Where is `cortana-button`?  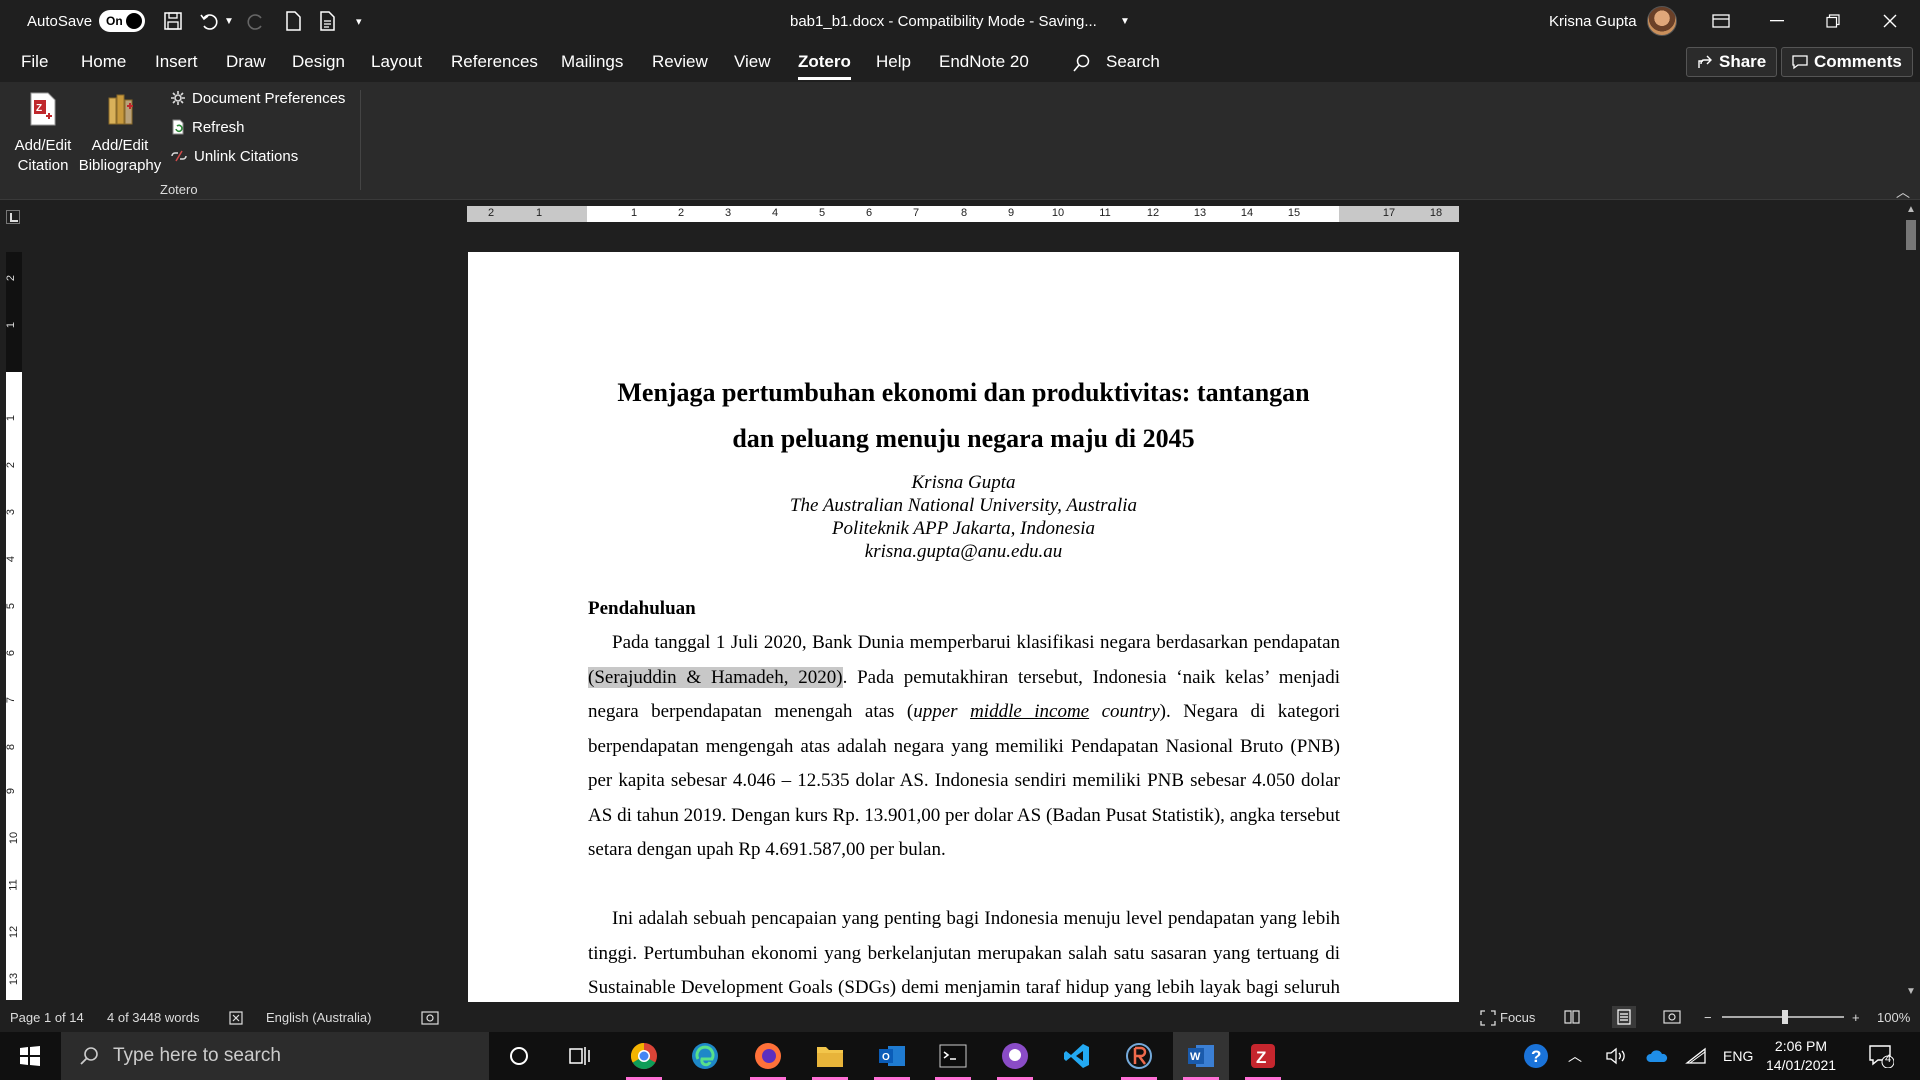 cortana-button is located at coordinates (519, 1056).